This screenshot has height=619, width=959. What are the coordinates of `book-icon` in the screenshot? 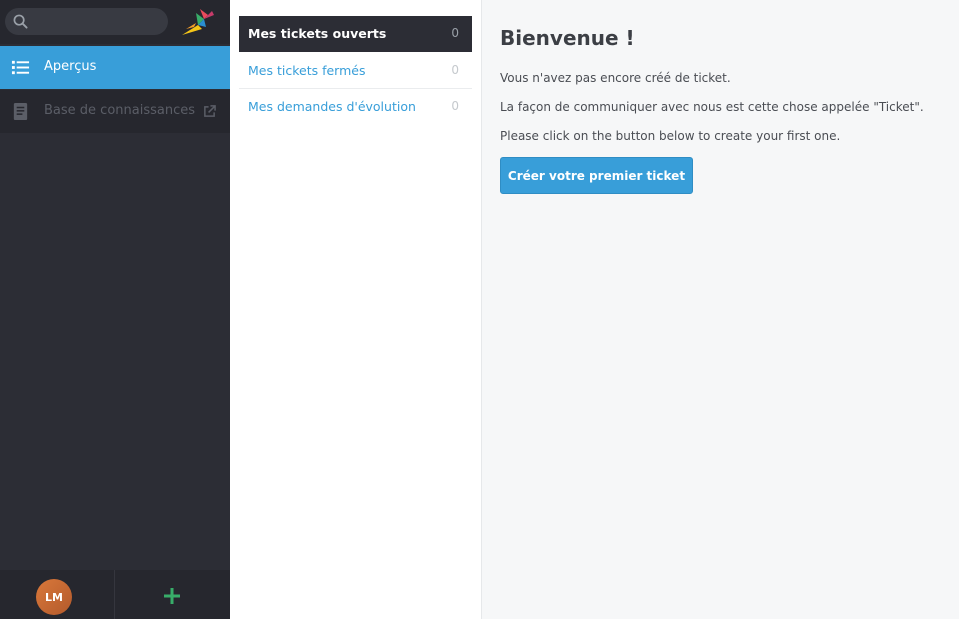 It's located at (20, 111).